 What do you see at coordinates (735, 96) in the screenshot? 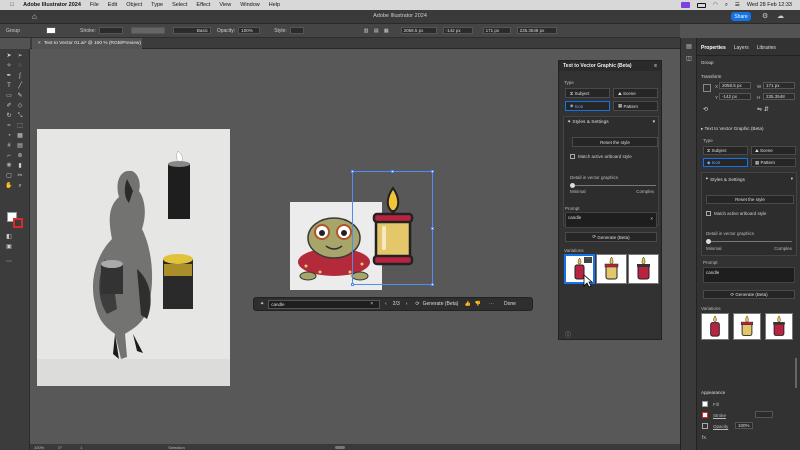
I see `rp-y-field: -142 px` at bounding box center [735, 96].